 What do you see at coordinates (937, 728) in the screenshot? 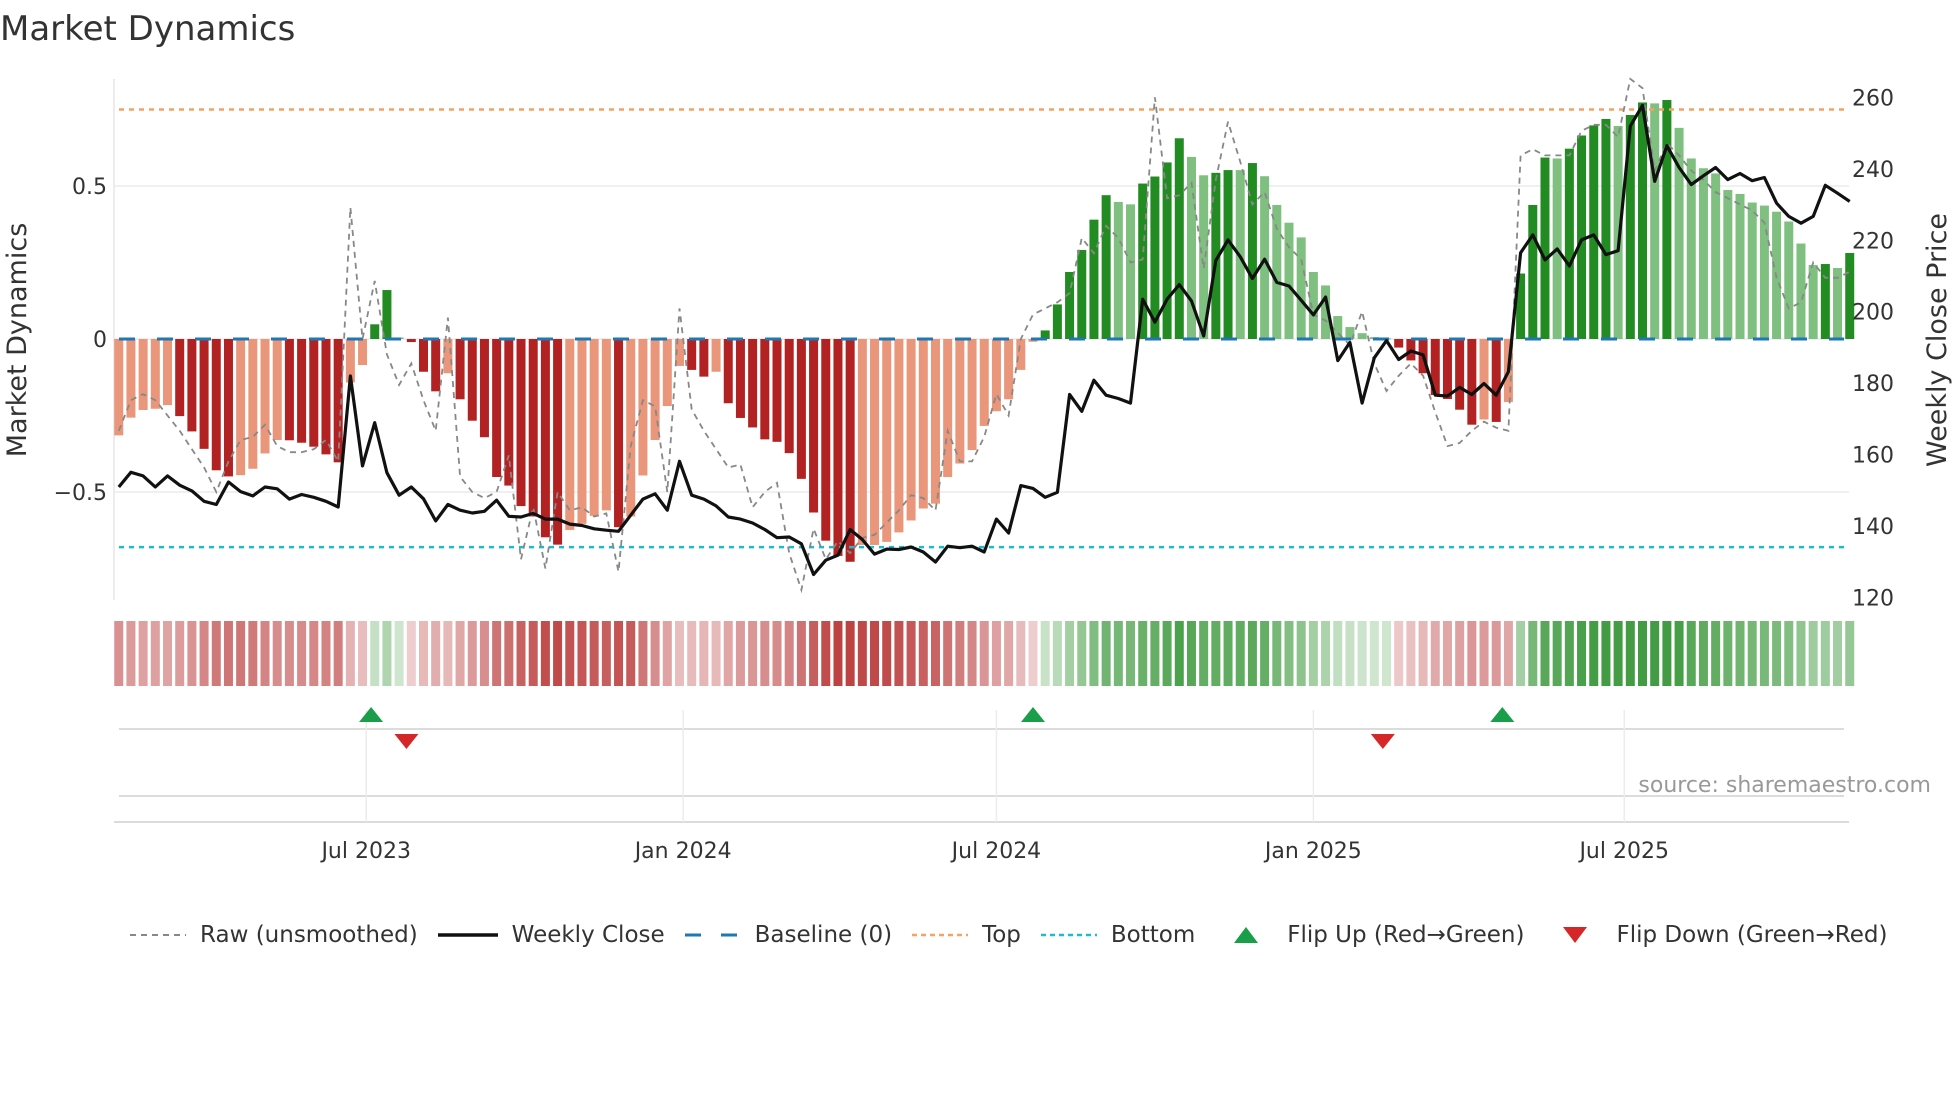
I see `flip-markers` at bounding box center [937, 728].